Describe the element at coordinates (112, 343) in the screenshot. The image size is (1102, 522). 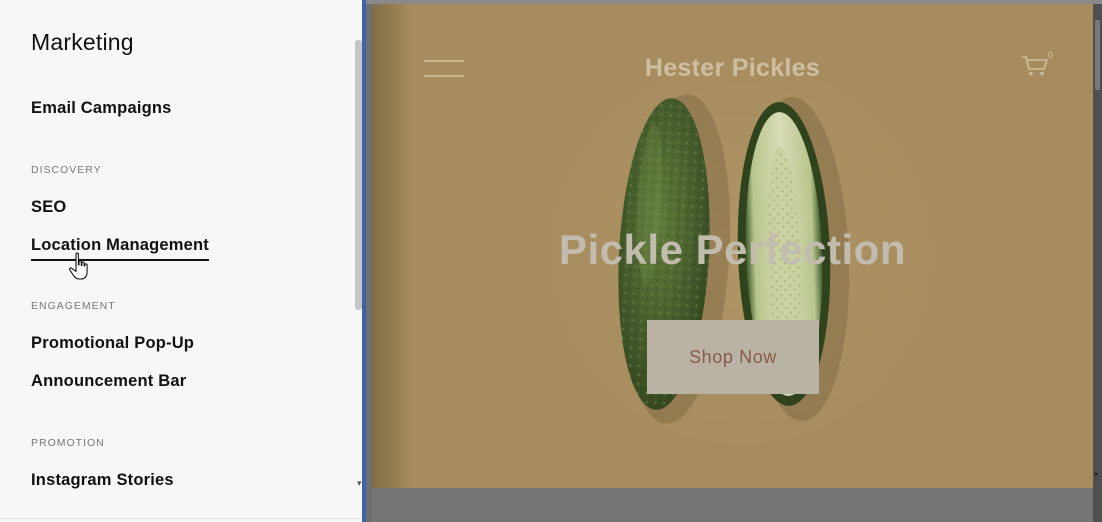
I see `menu-item-promotional-popup: Promotional Pop-Up` at that location.